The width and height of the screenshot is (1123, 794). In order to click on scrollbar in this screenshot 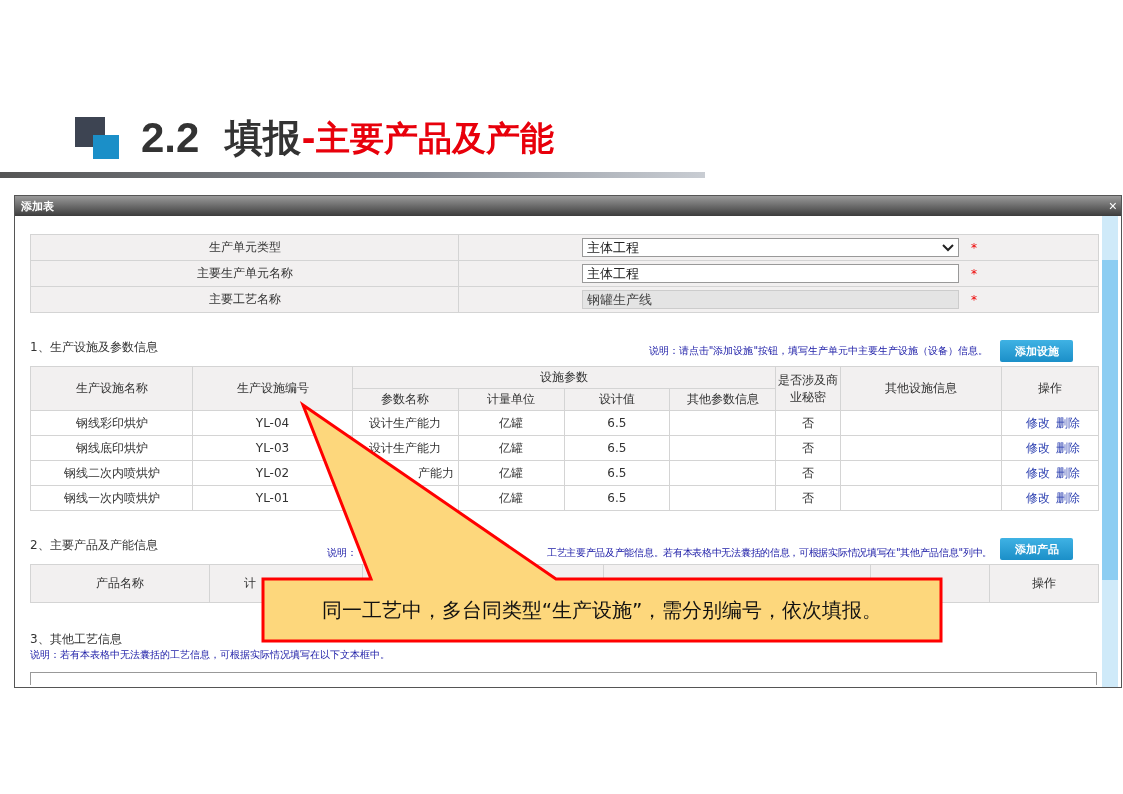, I will do `click(1110, 451)`.